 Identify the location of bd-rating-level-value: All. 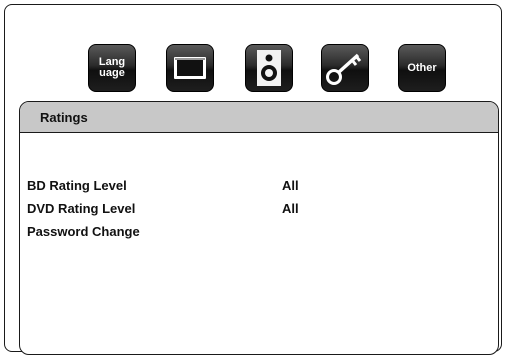
(290, 185).